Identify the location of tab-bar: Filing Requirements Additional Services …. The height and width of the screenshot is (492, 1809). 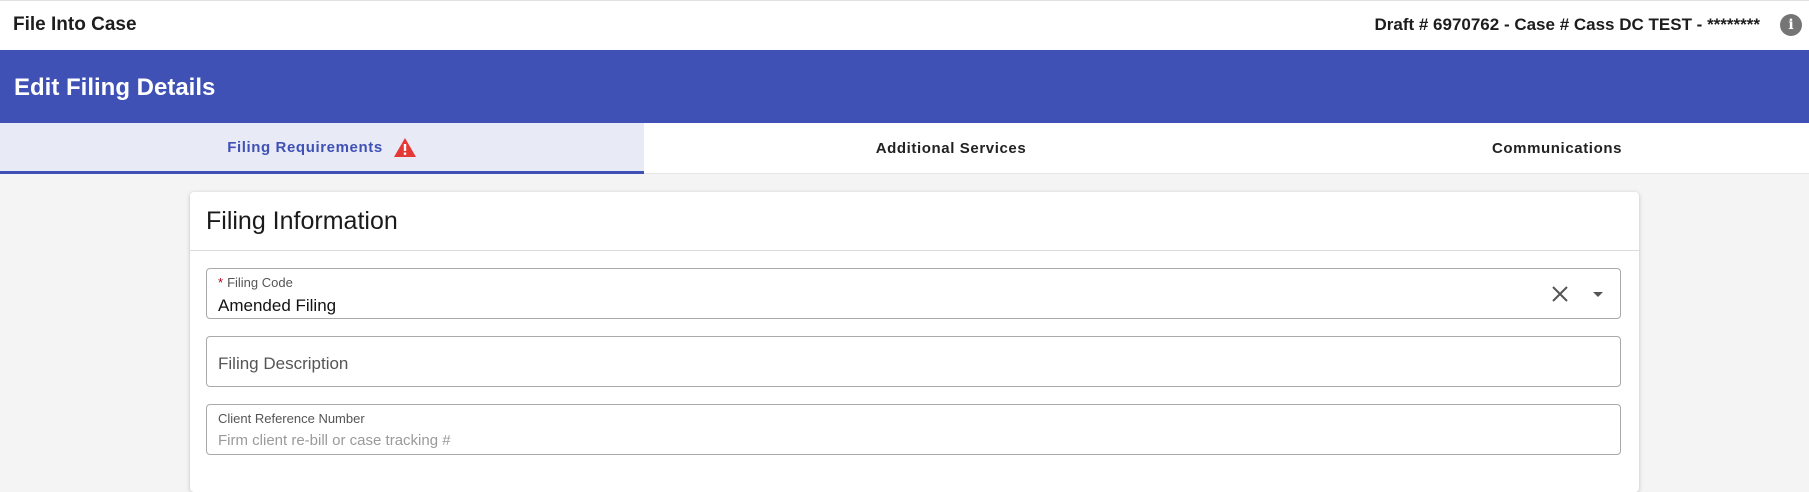
(904, 148).